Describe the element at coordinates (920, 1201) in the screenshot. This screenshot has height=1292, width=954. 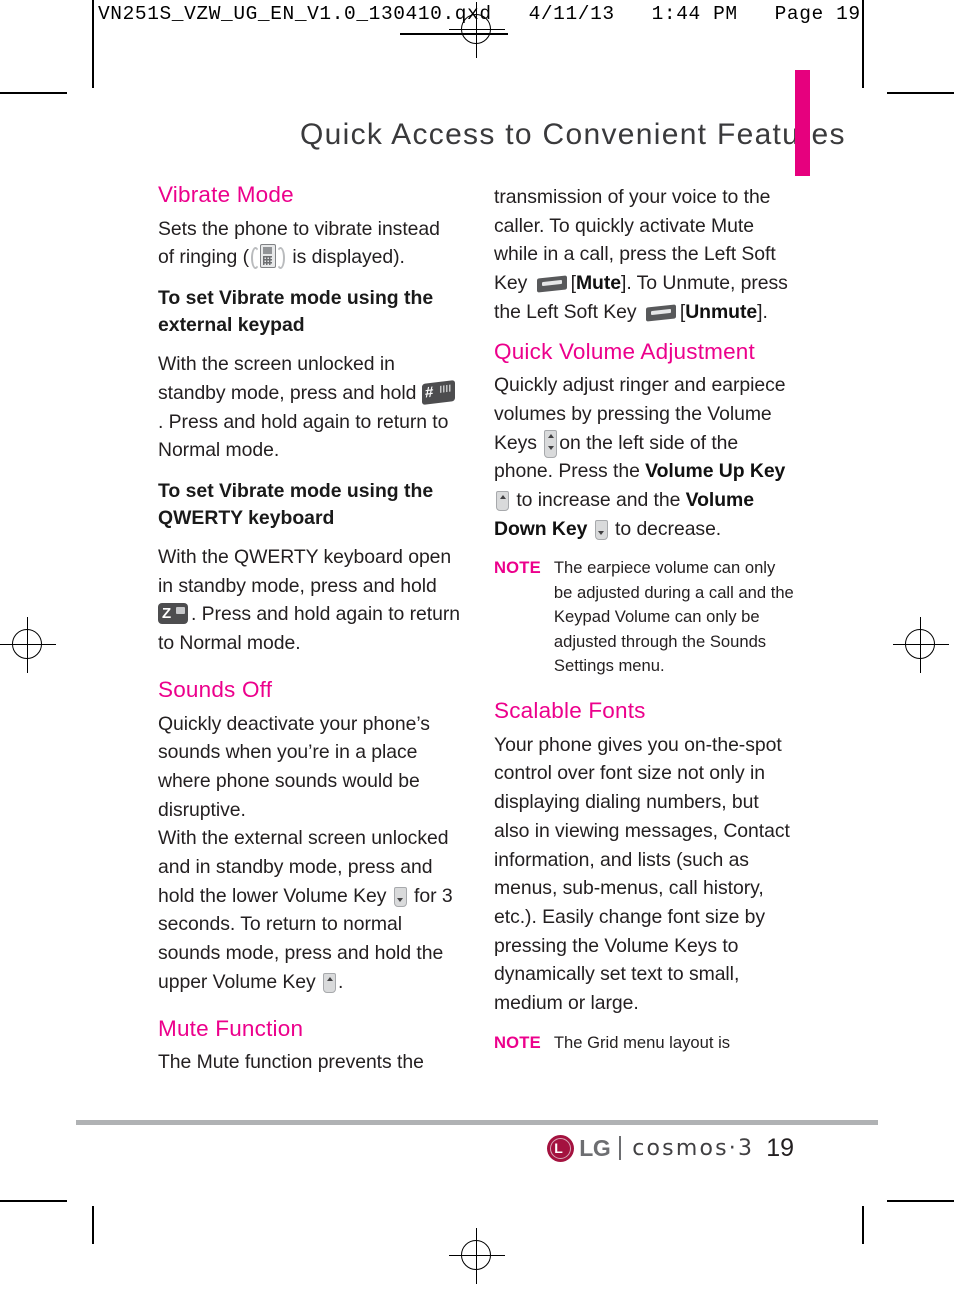
I see `crop-mark-bottom-right-h` at that location.